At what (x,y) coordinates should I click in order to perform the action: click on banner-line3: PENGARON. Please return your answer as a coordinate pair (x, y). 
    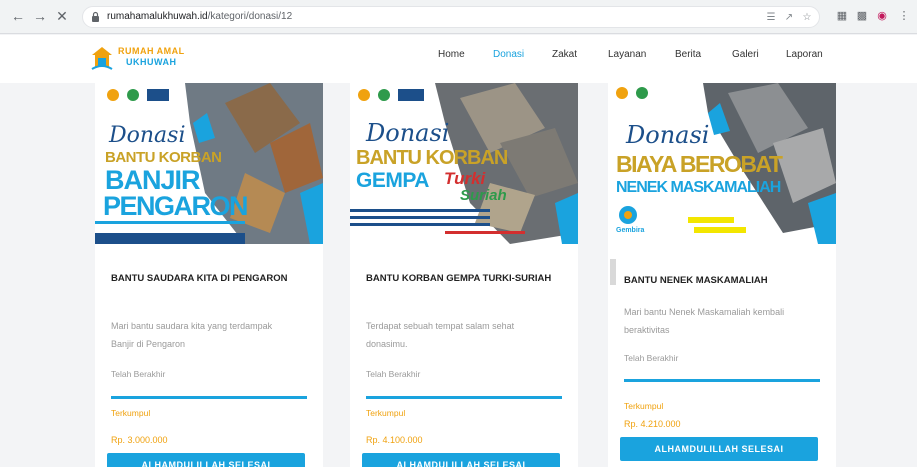
    Looking at the image, I should click on (176, 206).